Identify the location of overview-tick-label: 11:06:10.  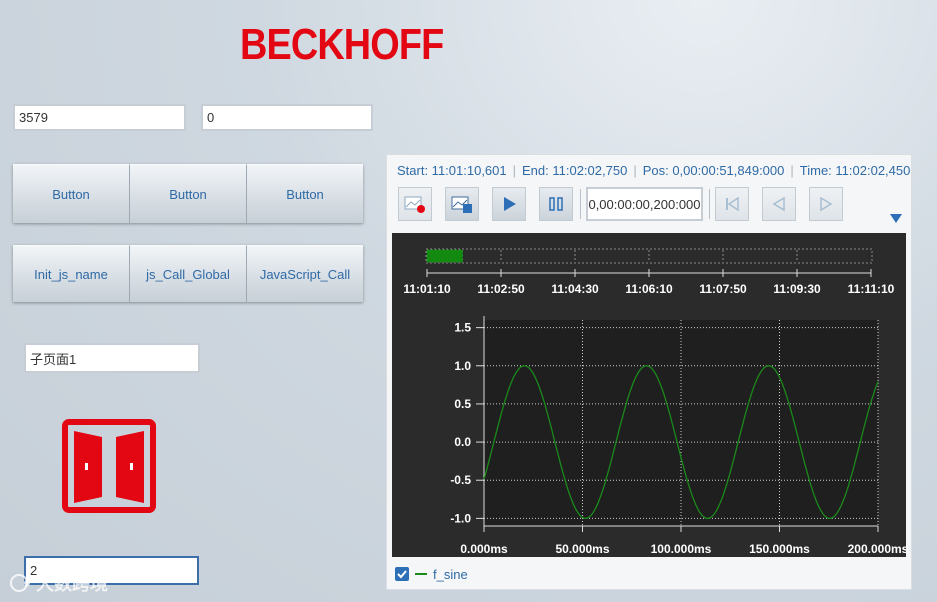
(649, 289).